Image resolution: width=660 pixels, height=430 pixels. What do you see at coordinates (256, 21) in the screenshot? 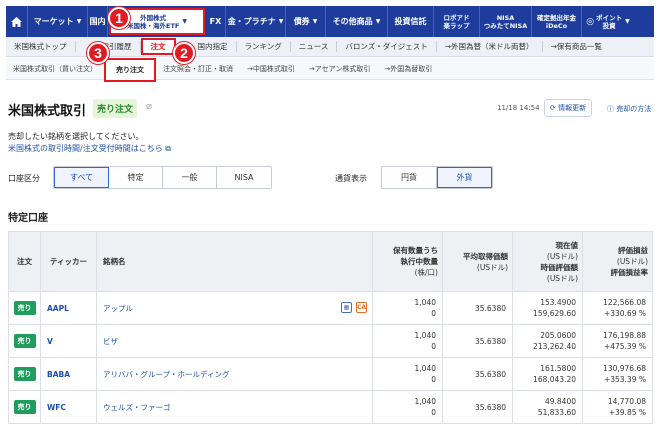
I see `nav-gold: 金・プラチナ ▼` at bounding box center [256, 21].